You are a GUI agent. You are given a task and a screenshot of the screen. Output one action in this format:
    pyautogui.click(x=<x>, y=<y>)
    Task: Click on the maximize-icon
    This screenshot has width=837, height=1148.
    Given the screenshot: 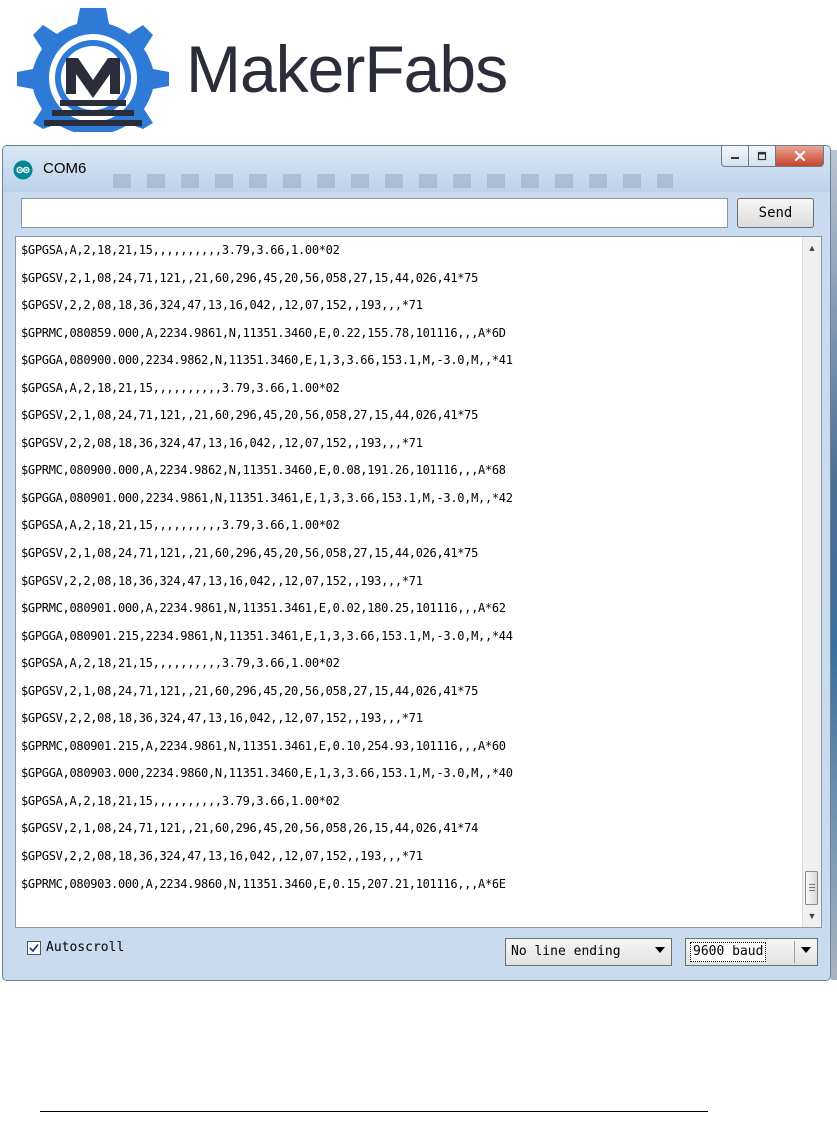 What is the action you would take?
    pyautogui.click(x=762, y=156)
    